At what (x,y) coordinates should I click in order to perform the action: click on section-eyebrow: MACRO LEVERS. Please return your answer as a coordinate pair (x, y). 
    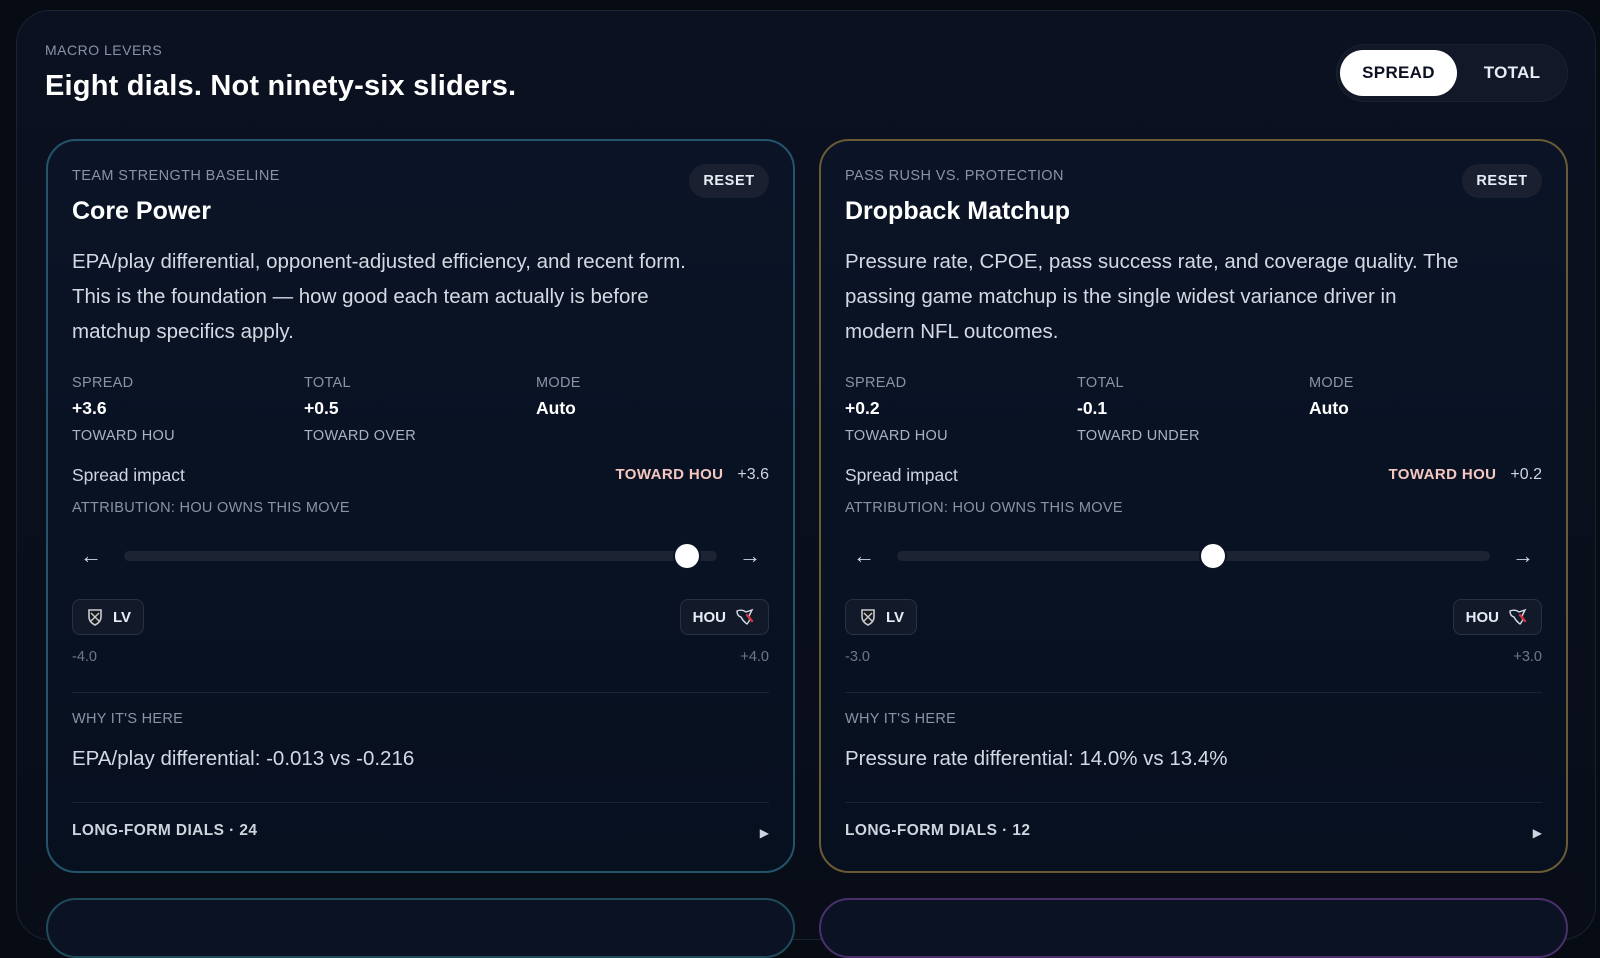
    Looking at the image, I should click on (104, 50).